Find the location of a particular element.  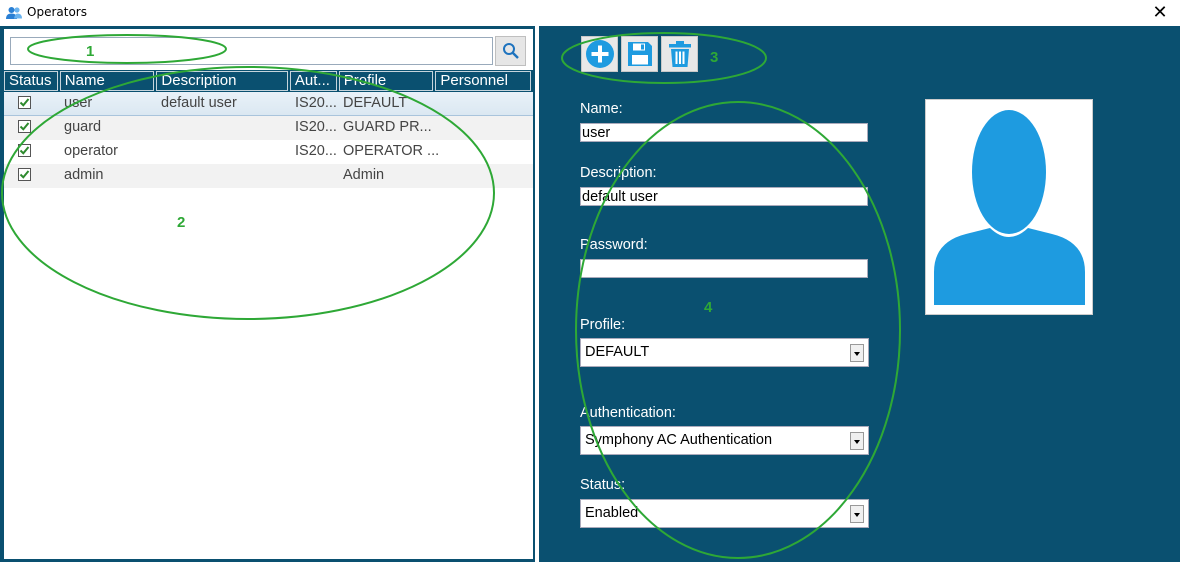

column-header-personnel: Personnel is located at coordinates (483, 81).